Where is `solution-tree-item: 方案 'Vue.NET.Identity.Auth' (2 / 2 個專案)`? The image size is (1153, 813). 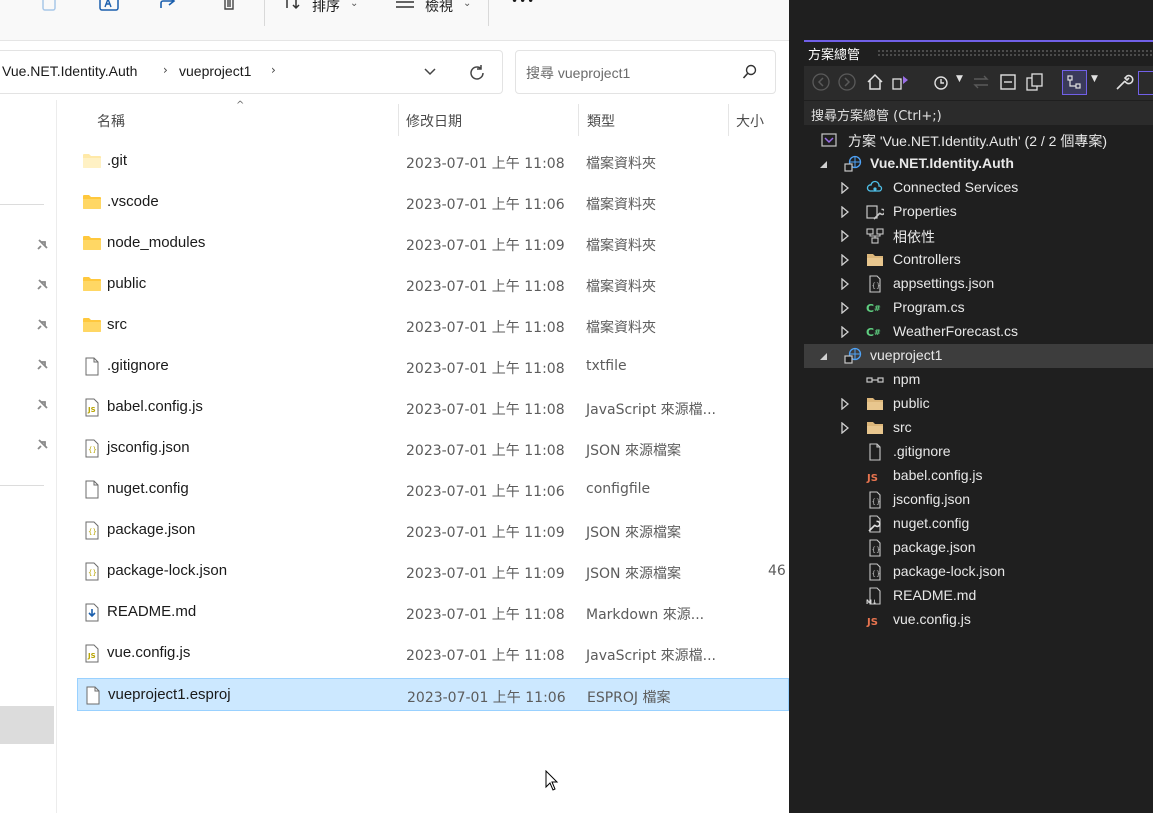
solution-tree-item: 方案 'Vue.NET.Identity.Auth' (2 / 2 個專案) is located at coordinates (978, 140).